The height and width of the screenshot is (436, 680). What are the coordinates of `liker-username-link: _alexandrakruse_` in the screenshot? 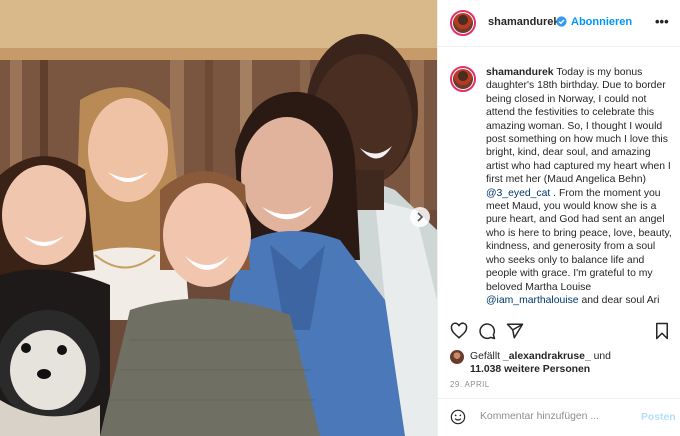 It's located at (547, 356).